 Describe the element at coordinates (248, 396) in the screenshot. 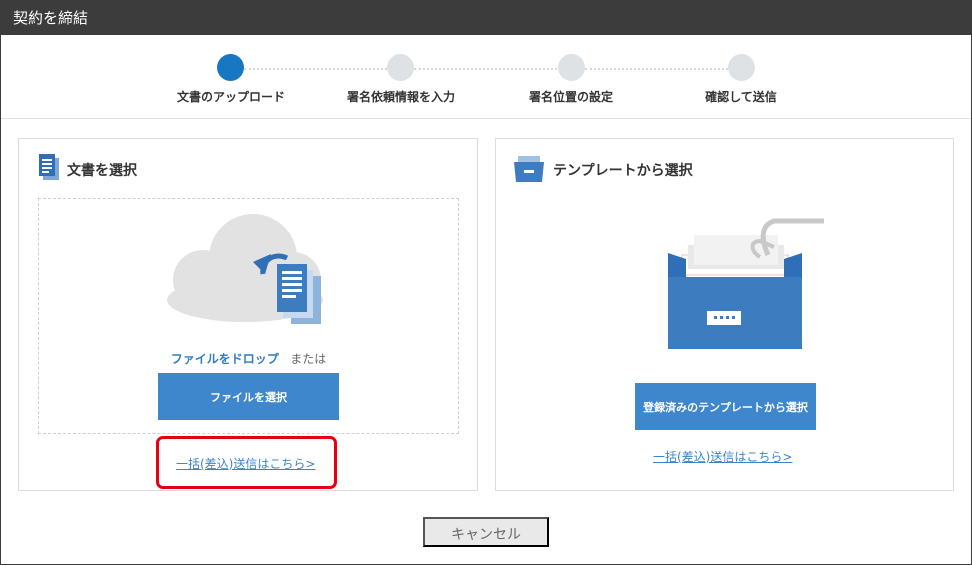

I see `select-file-button: ファイルを選択` at that location.